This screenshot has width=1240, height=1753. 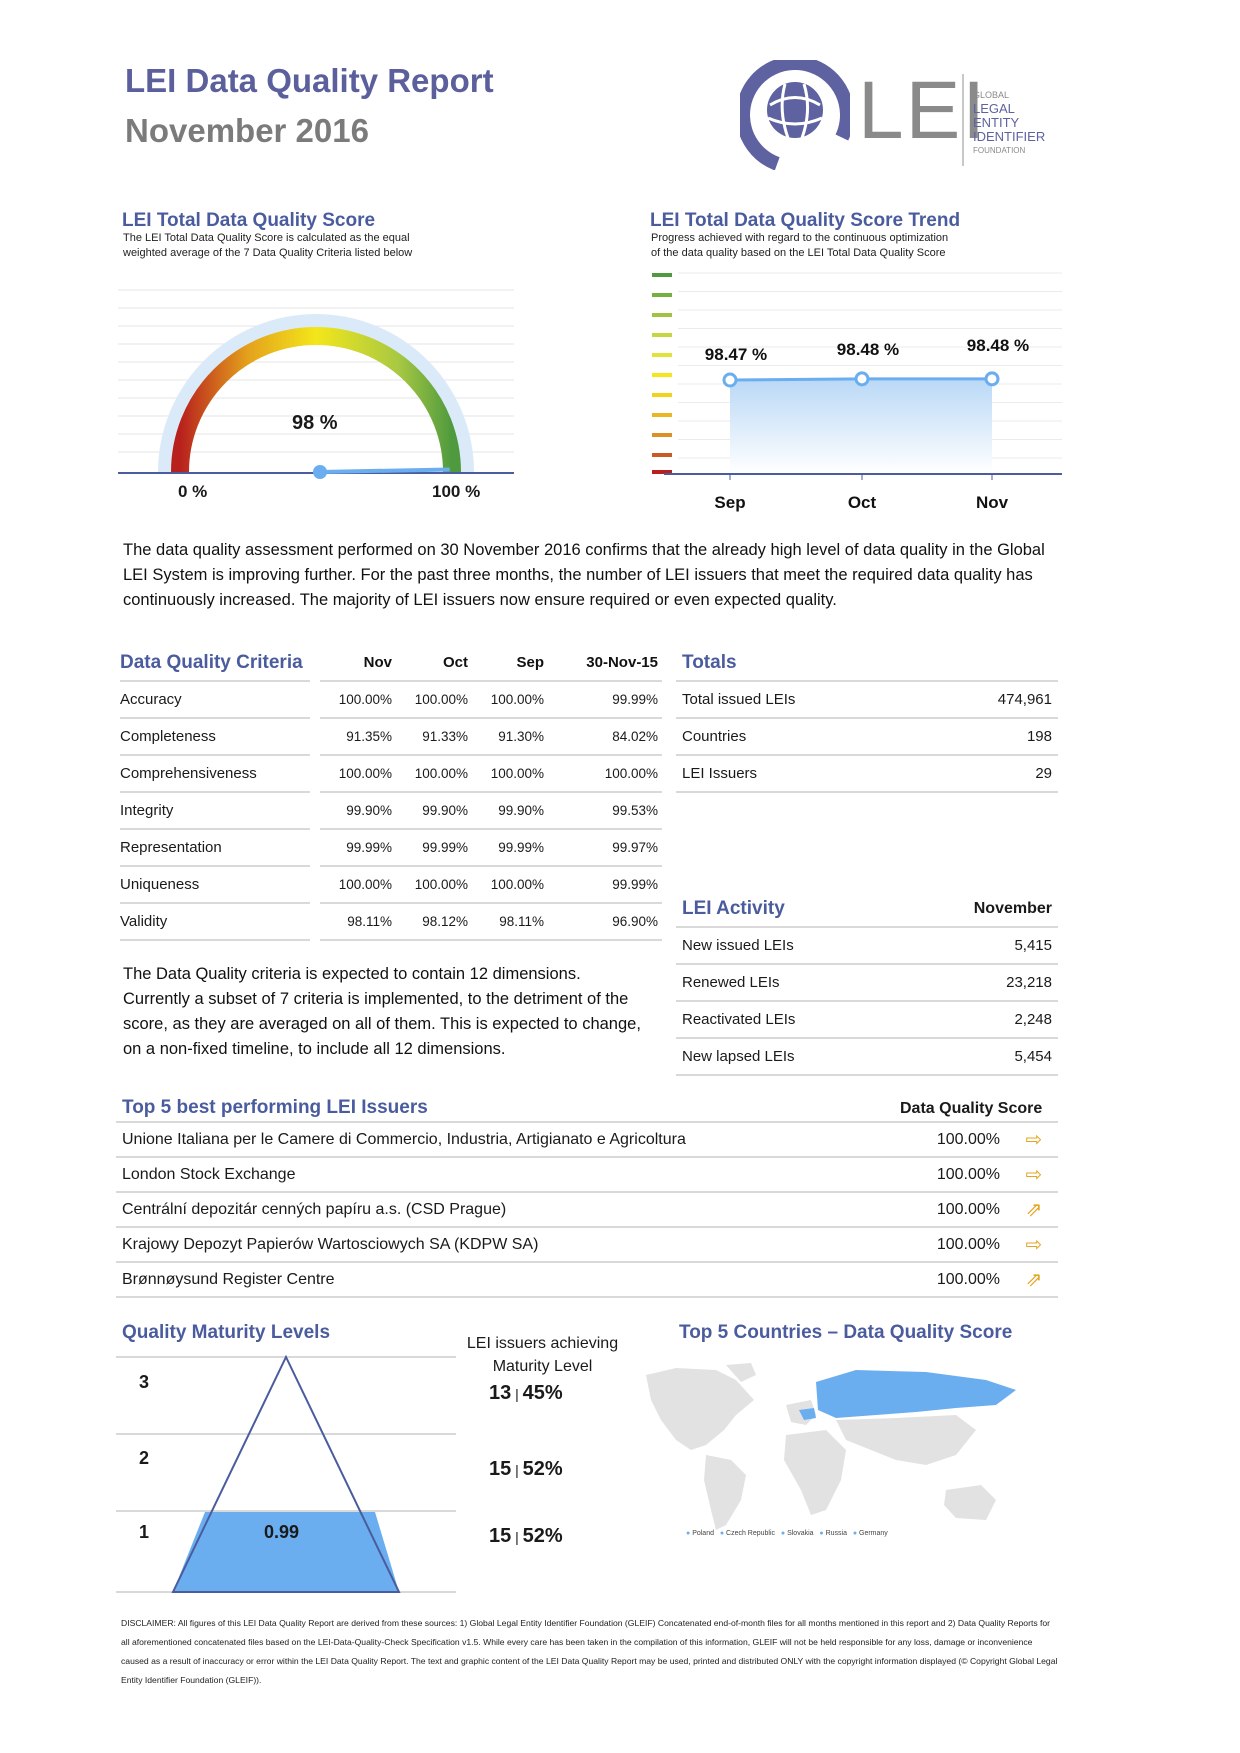 I want to click on criteria-name: Accuracy, so click(x=215, y=700).